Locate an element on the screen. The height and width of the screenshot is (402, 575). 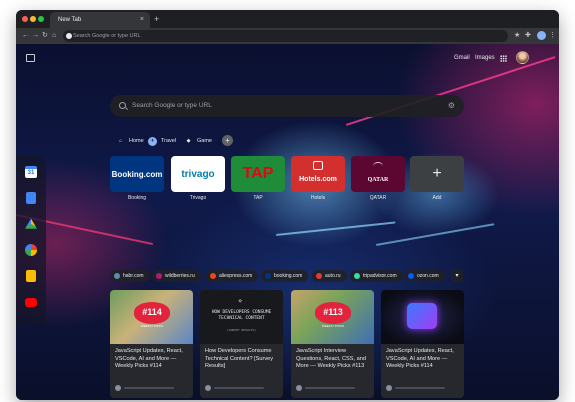
close-window-button is located at coordinates (25, 19).